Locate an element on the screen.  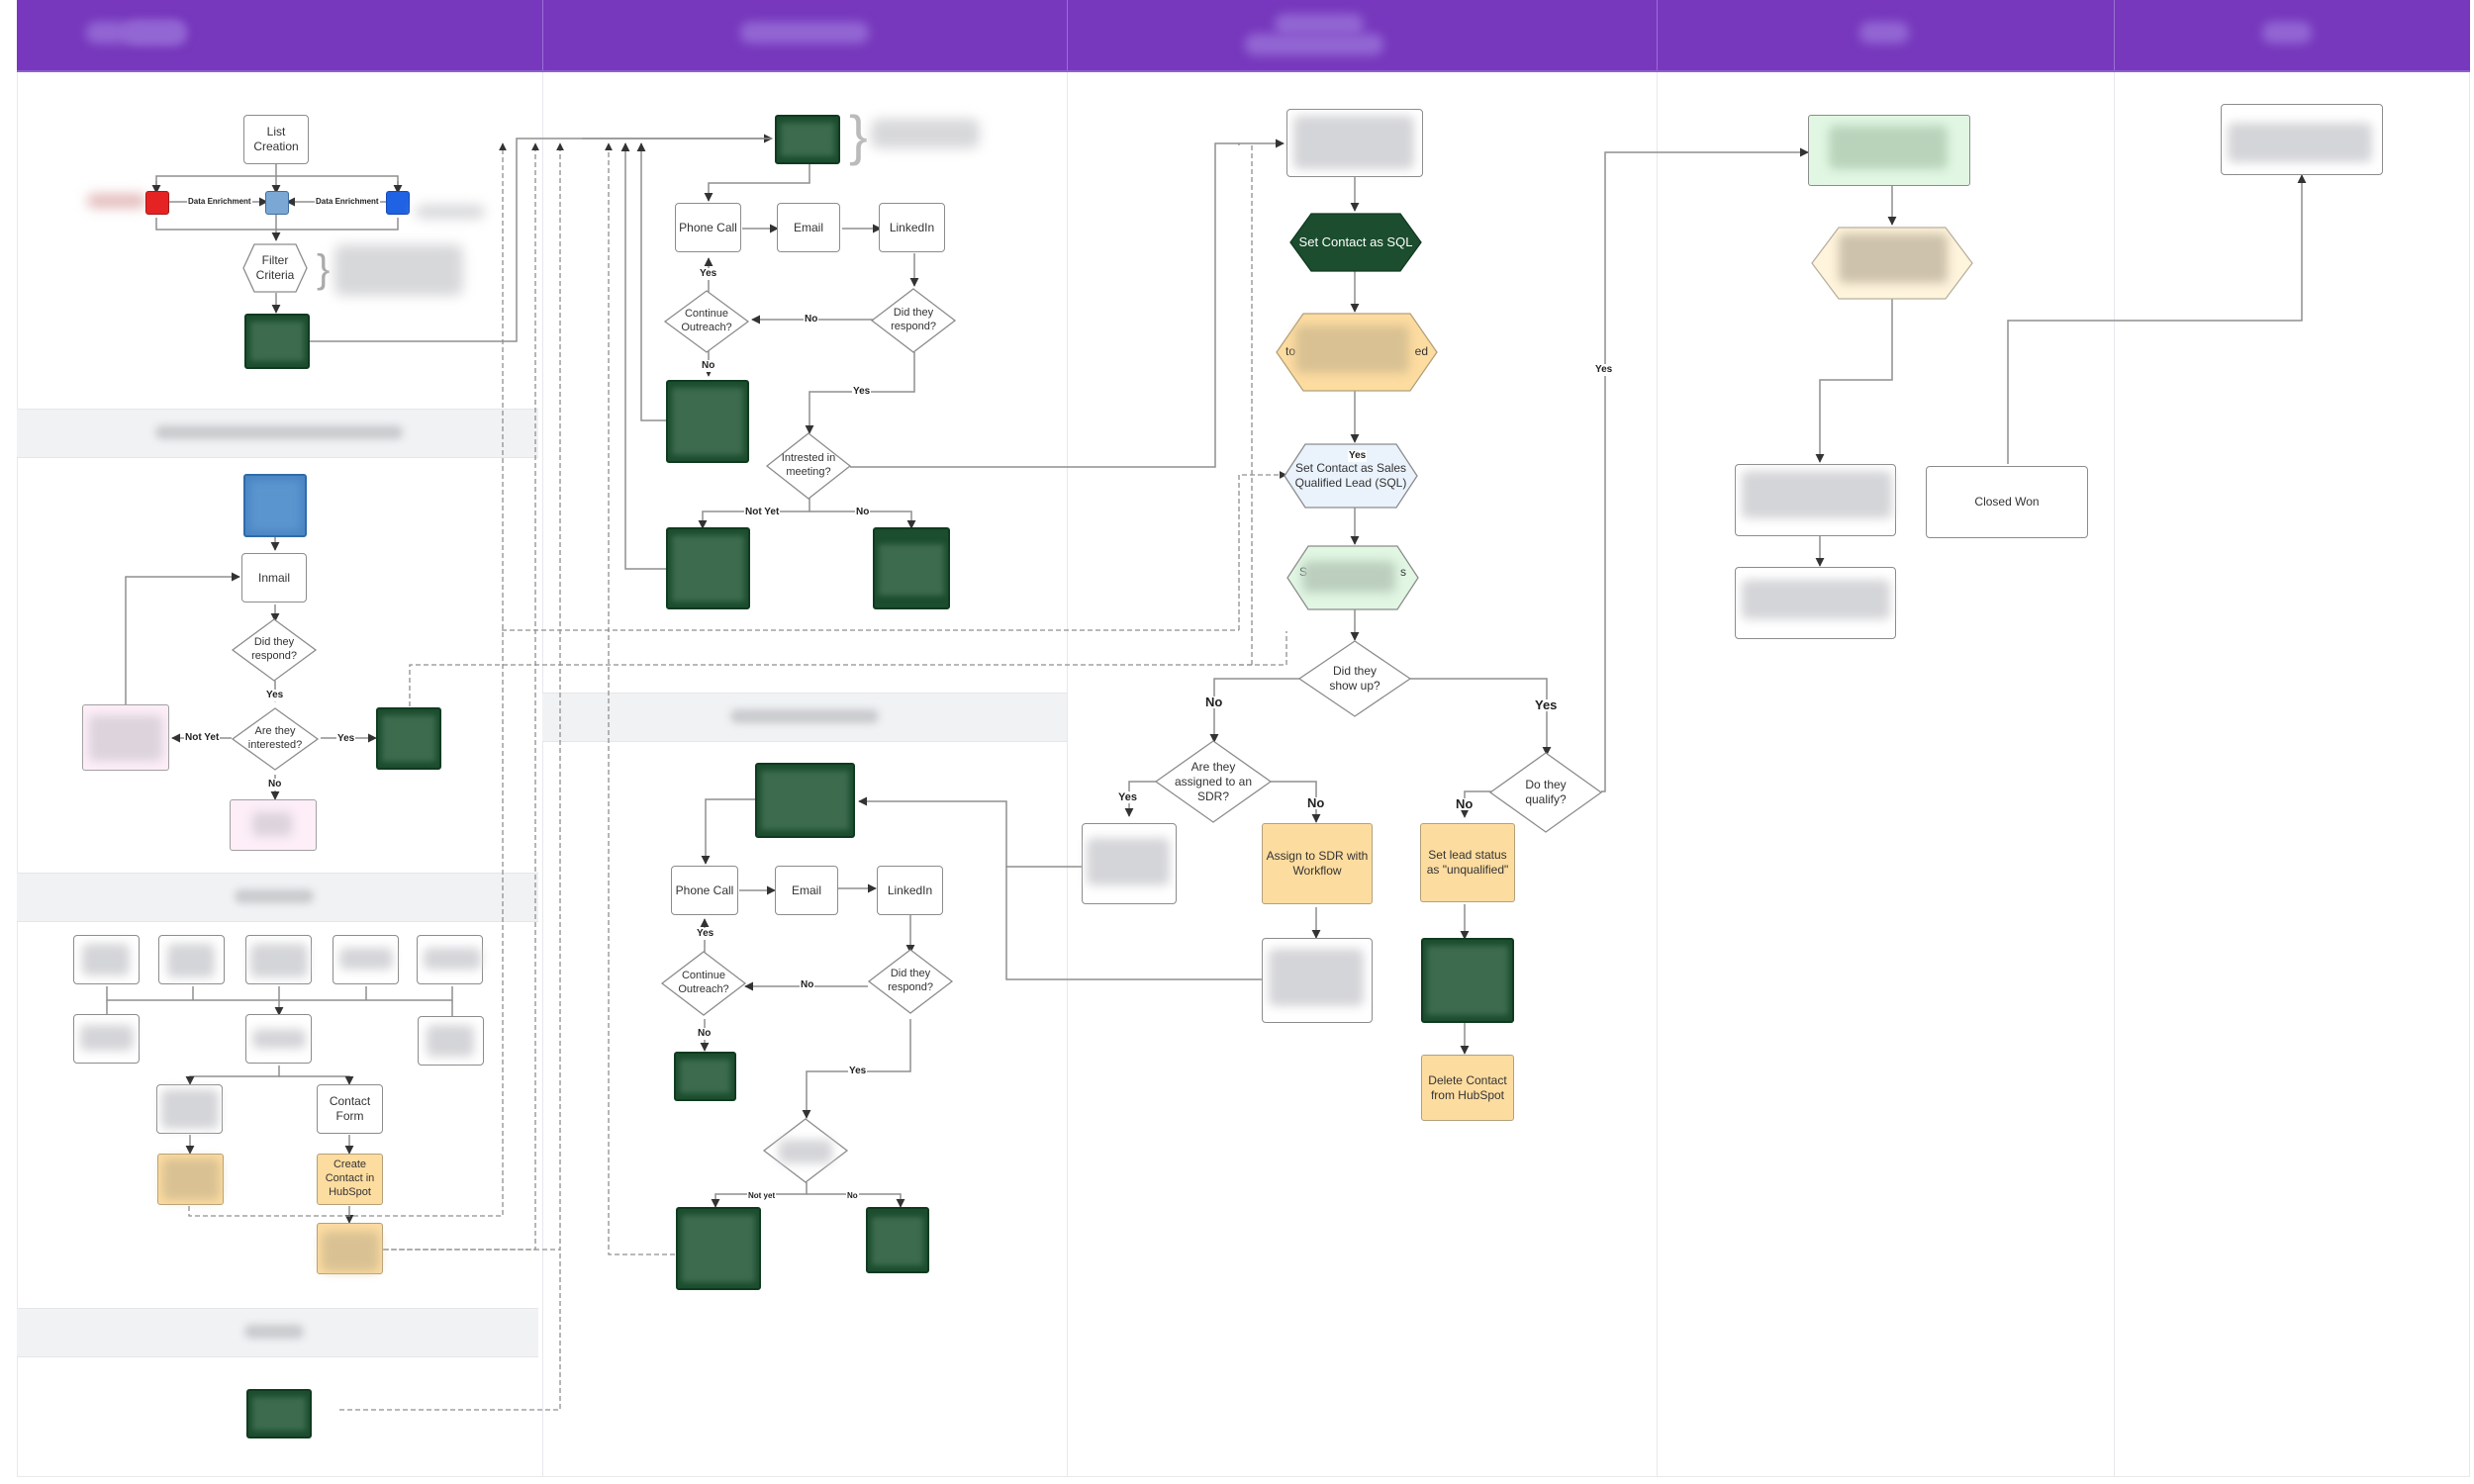
closed-lost-node is located at coordinates (1816, 500).